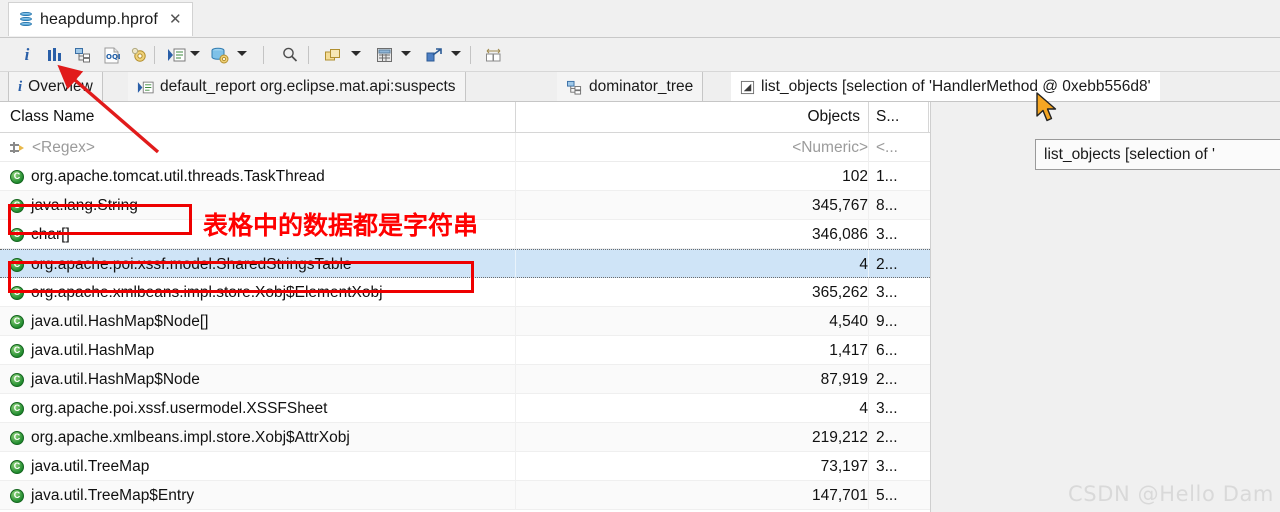  I want to click on close-icon: ✕, so click(175, 19).